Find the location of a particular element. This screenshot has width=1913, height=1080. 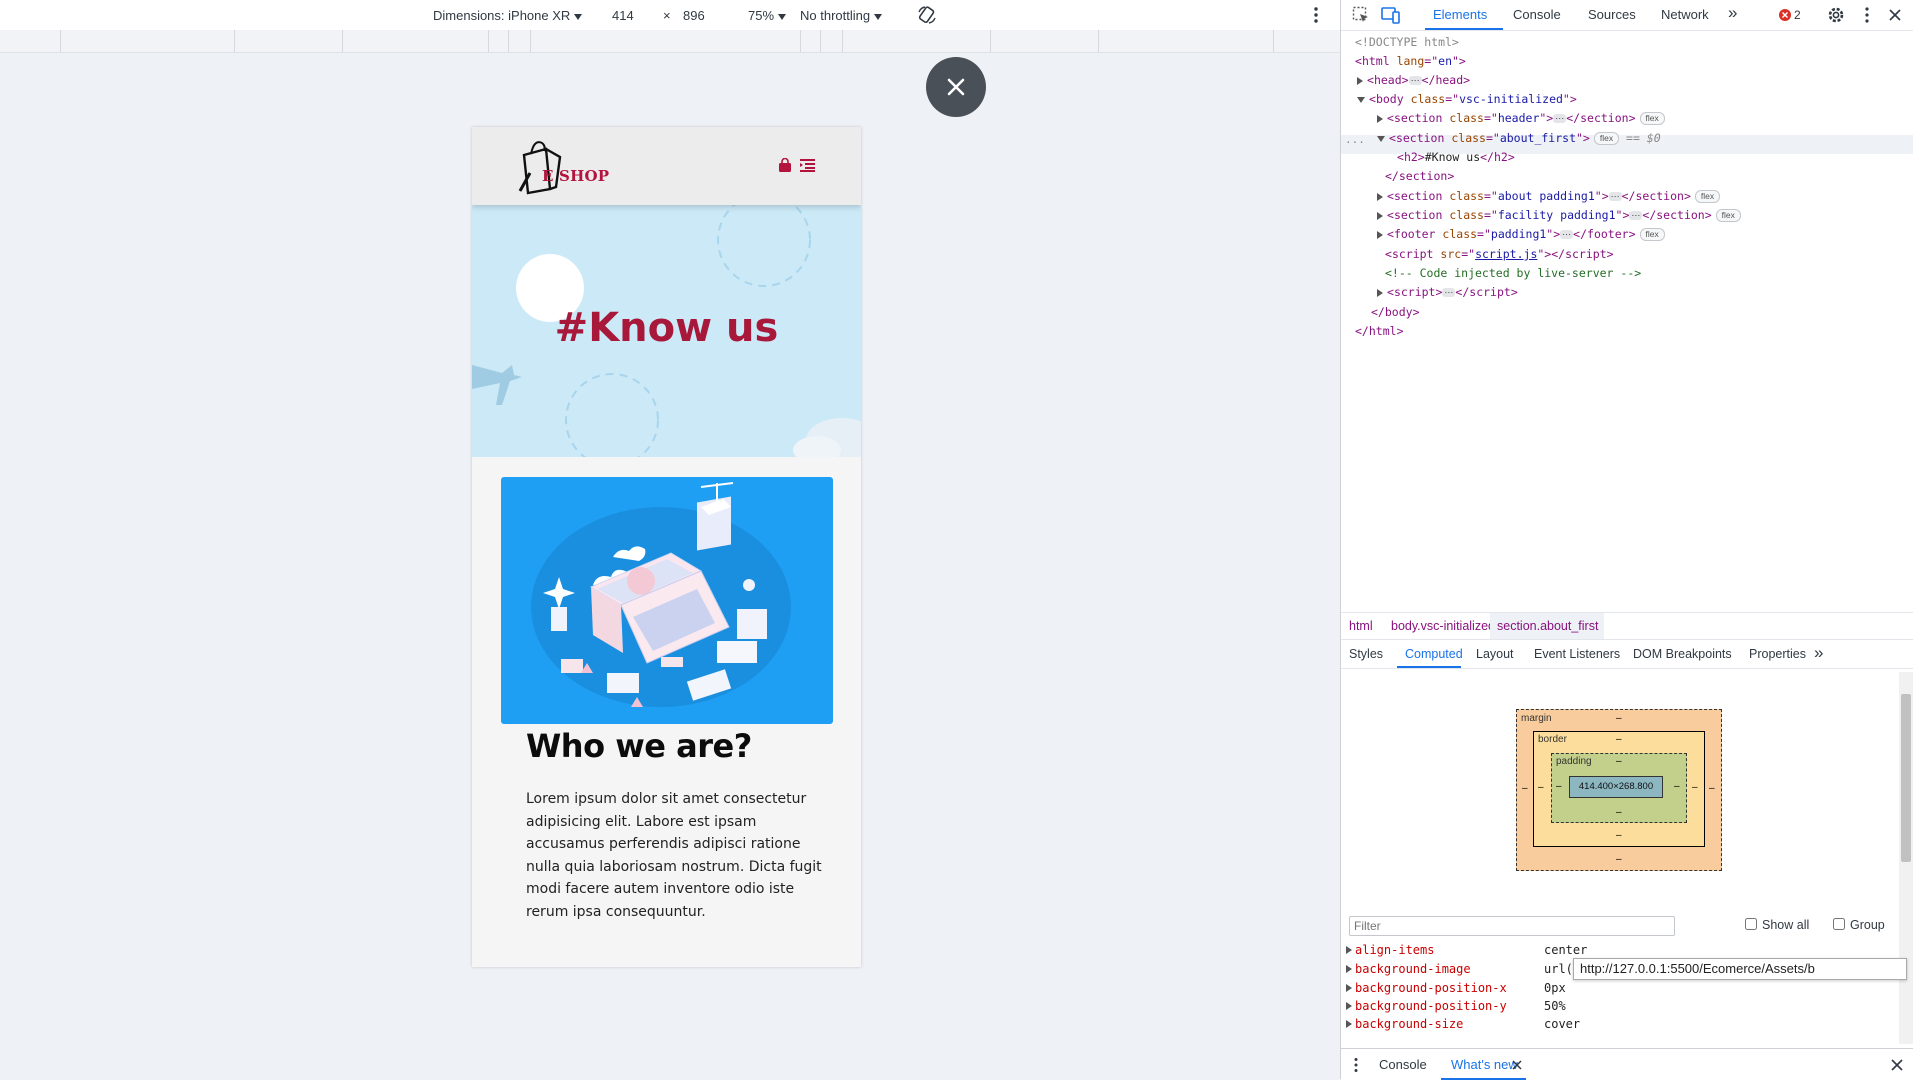

tab-network: Network is located at coordinates (1685, 14).